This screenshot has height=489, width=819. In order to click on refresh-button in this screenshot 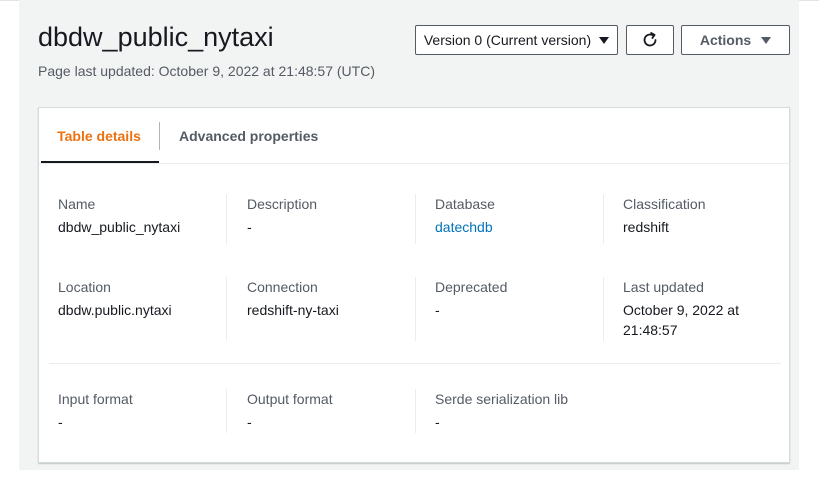, I will do `click(650, 40)`.